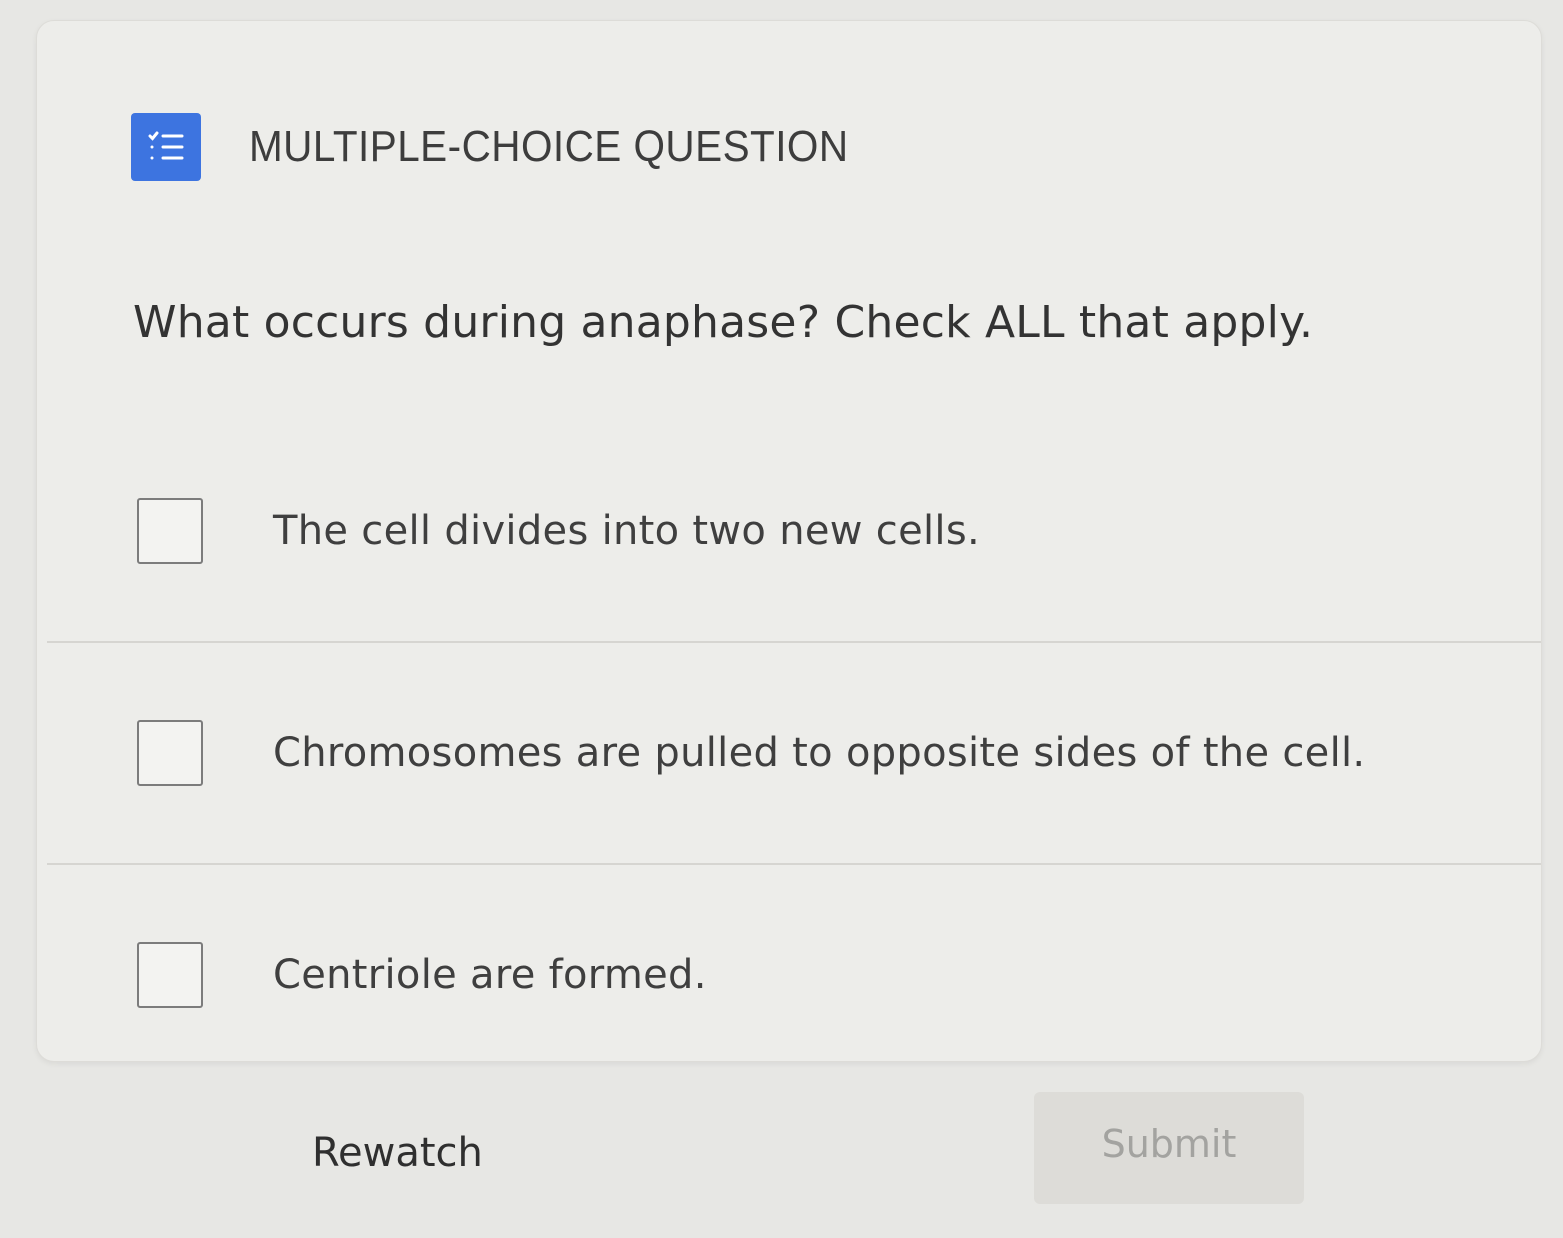 Image resolution: width=1563 pixels, height=1238 pixels. Describe the element at coordinates (626, 531) in the screenshot. I see `option-label: The cell divides into two new cells.` at that location.